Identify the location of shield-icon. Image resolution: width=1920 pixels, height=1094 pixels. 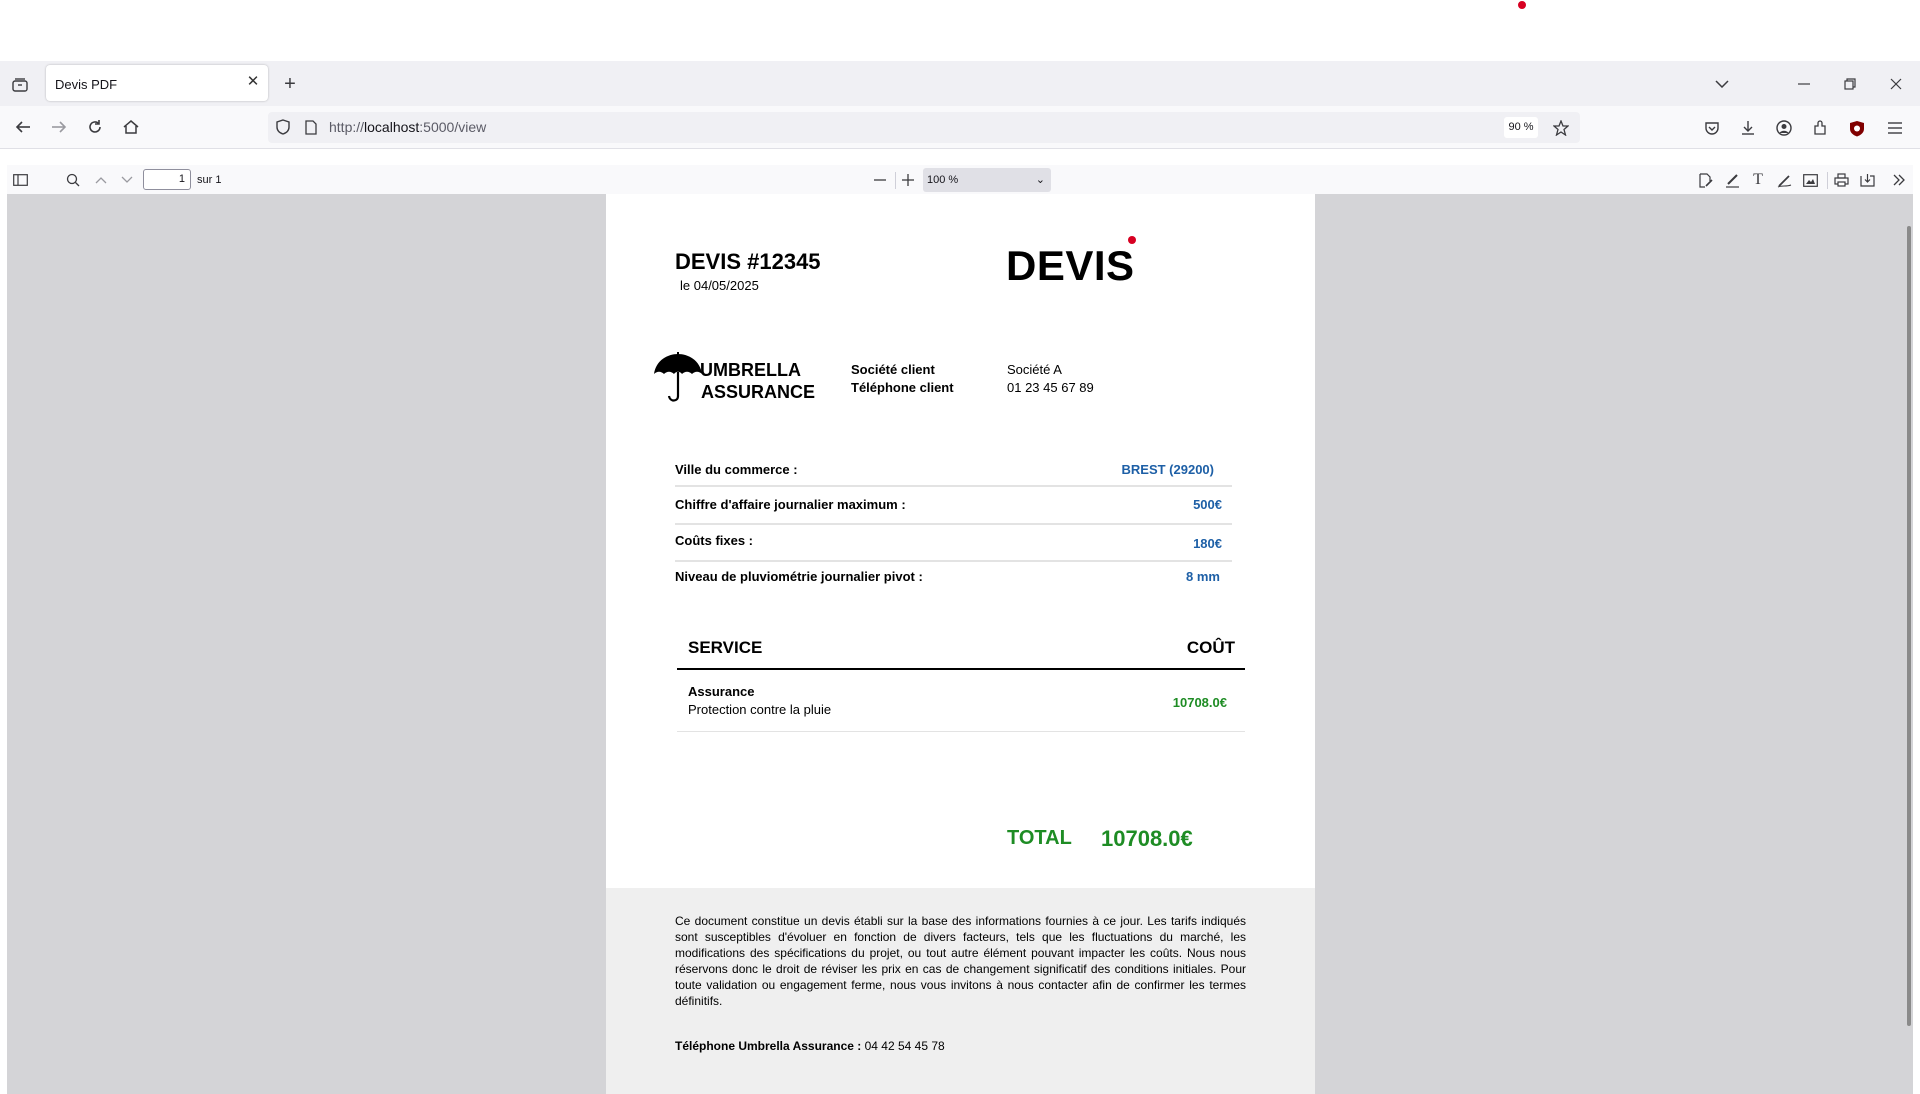
(283, 127).